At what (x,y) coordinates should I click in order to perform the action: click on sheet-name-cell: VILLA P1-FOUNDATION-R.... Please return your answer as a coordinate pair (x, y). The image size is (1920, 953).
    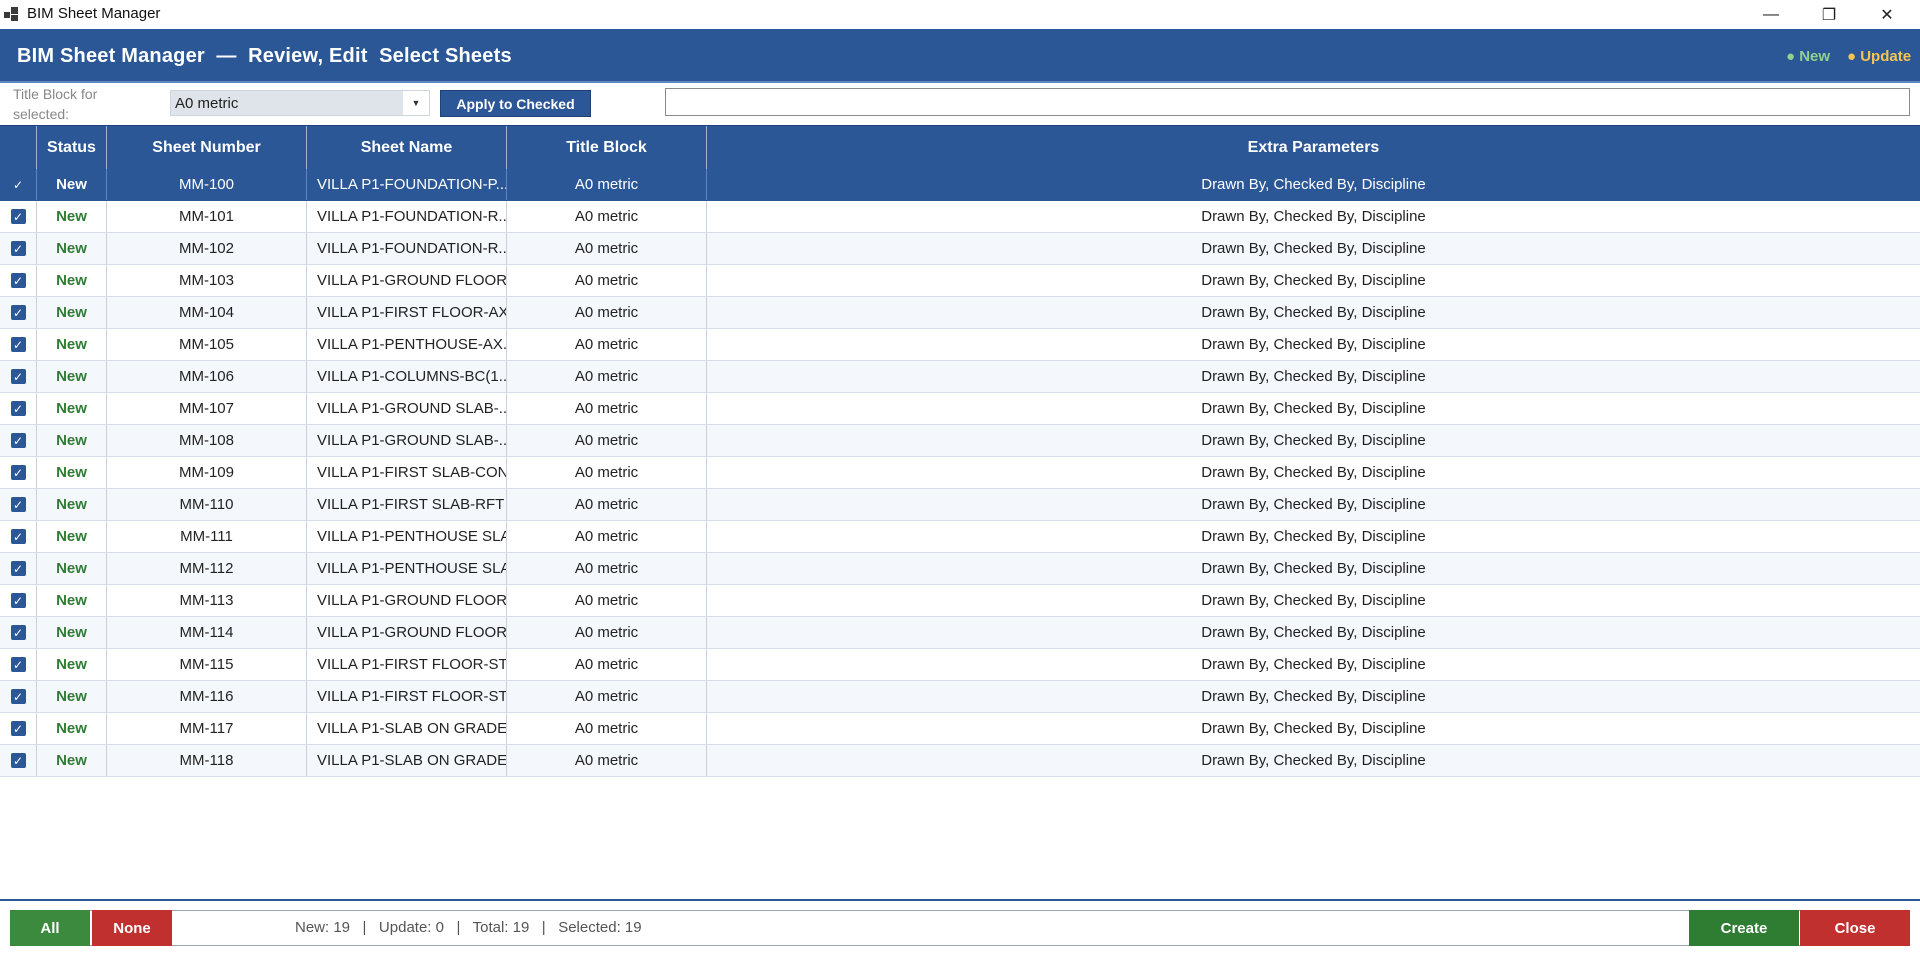
    Looking at the image, I should click on (407, 248).